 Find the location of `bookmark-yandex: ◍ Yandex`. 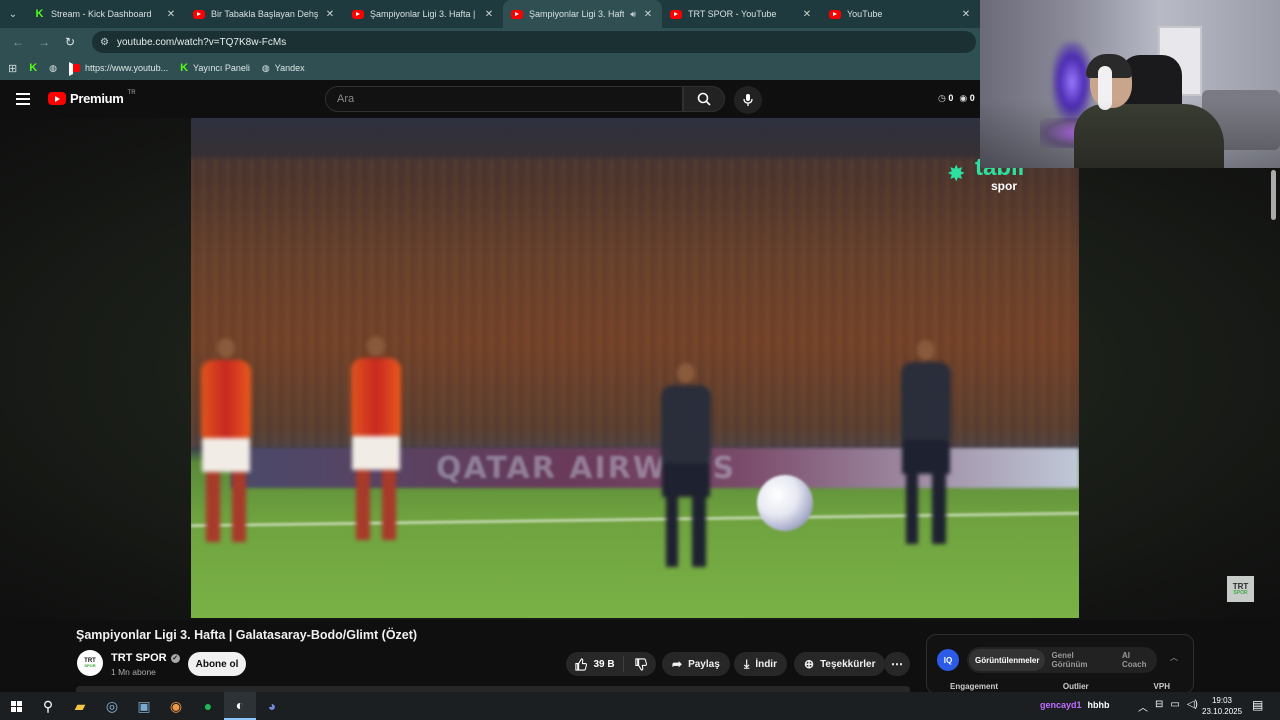

bookmark-yandex: ◍ Yandex is located at coordinates (283, 68).